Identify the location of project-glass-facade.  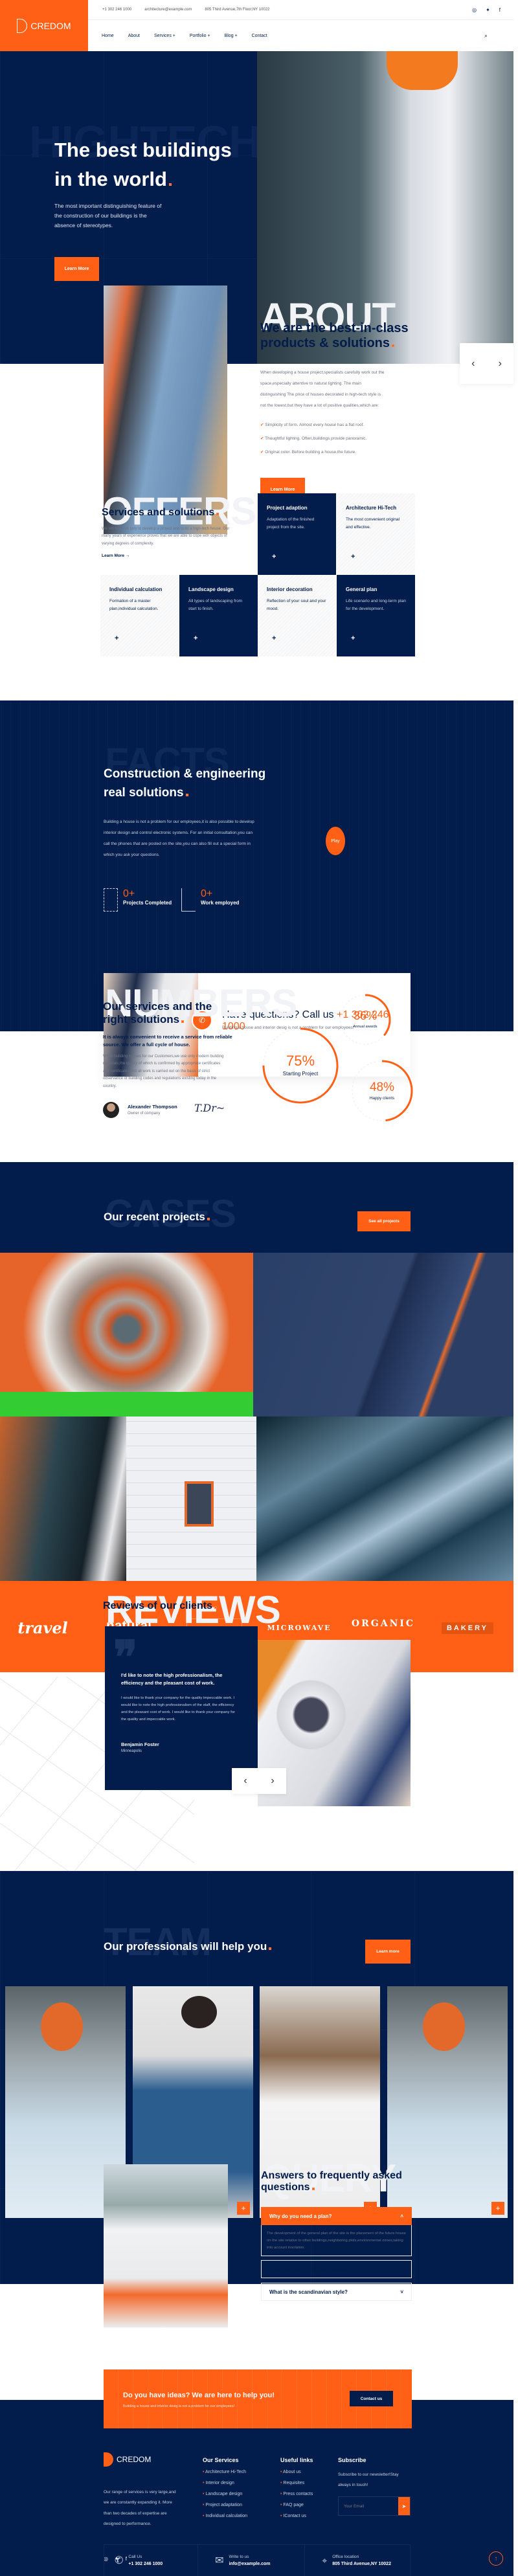
(384, 1499).